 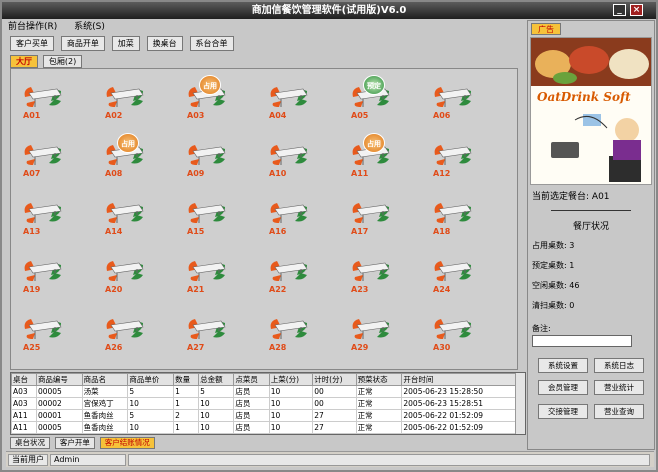 I want to click on dining-table: A28, so click(x=293, y=330).